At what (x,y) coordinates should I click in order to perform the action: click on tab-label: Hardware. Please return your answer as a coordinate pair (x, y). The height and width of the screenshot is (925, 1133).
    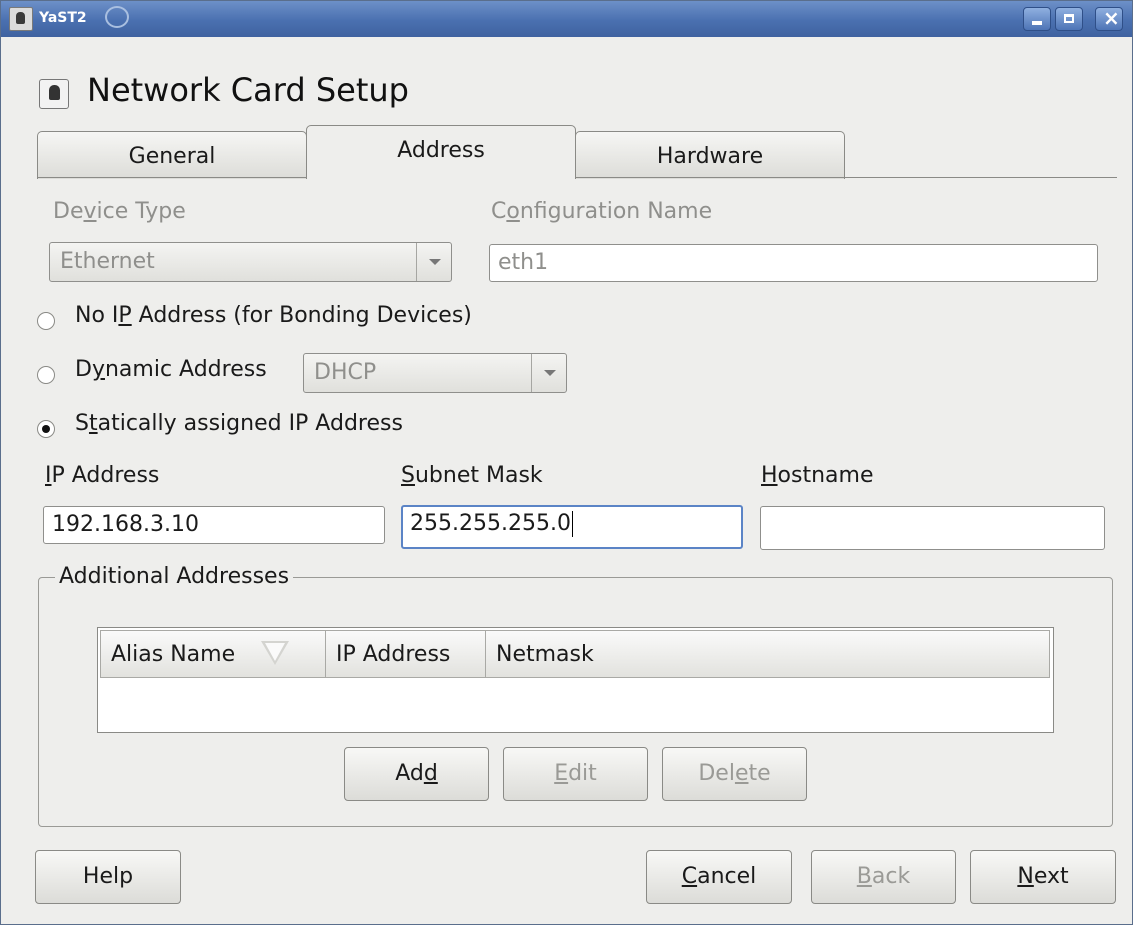
    Looking at the image, I should click on (710, 156).